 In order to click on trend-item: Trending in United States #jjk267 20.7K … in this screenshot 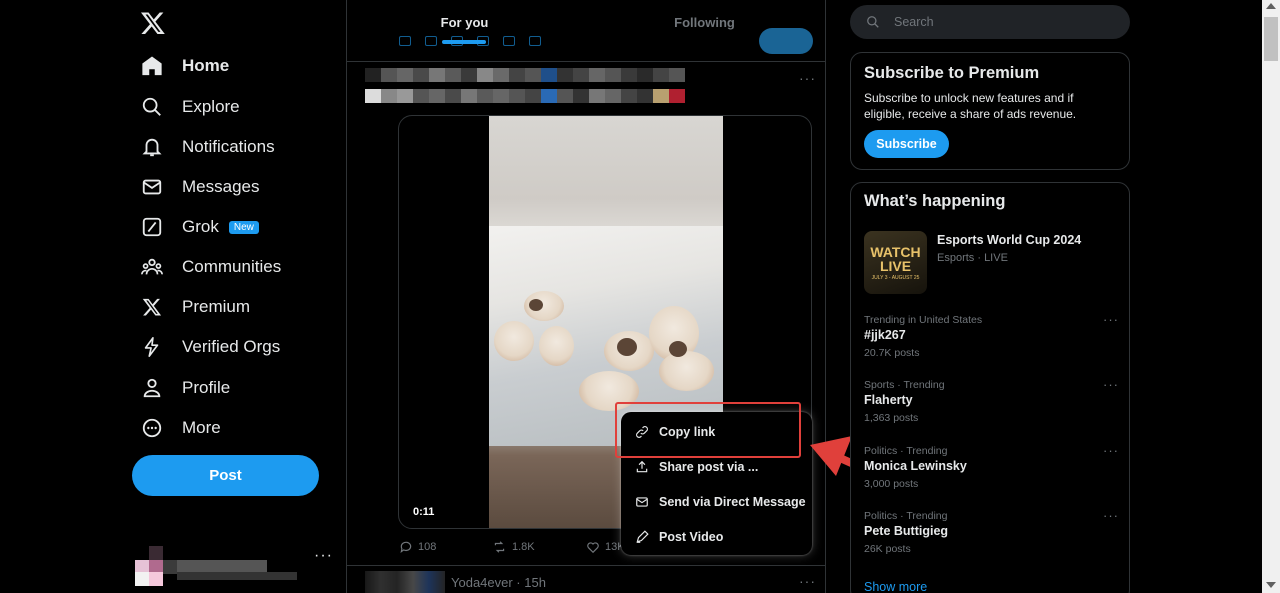, I will do `click(991, 338)`.